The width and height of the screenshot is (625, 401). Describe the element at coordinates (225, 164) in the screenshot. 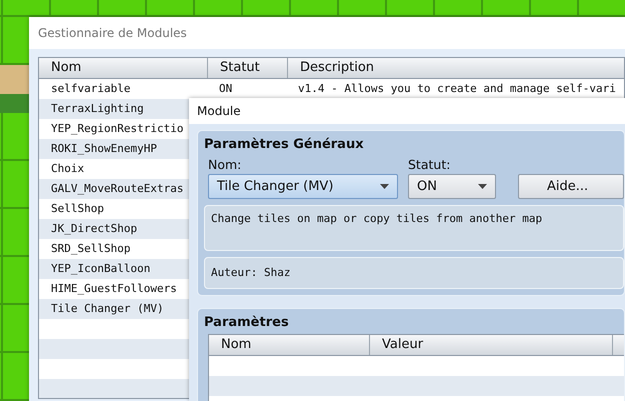

I see `name-label: Nom:` at that location.